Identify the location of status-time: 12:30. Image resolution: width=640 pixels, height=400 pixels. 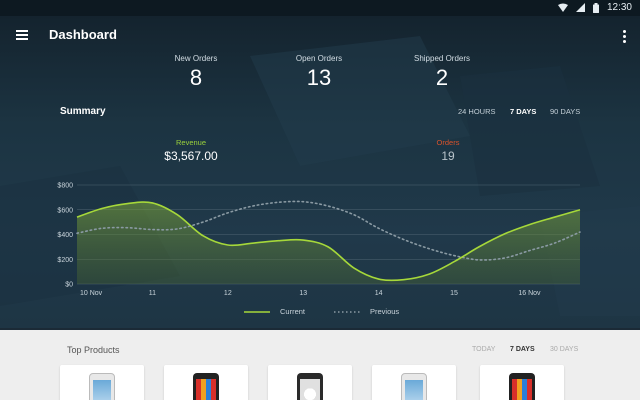
(619, 7).